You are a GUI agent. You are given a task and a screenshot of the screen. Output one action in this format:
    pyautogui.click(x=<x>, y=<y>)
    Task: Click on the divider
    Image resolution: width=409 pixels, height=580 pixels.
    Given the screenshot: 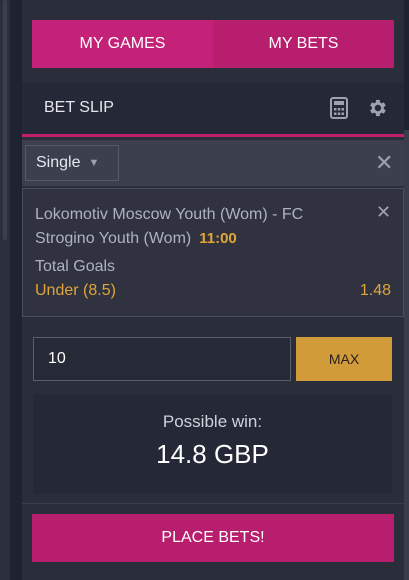 What is the action you would take?
    pyautogui.click(x=213, y=503)
    